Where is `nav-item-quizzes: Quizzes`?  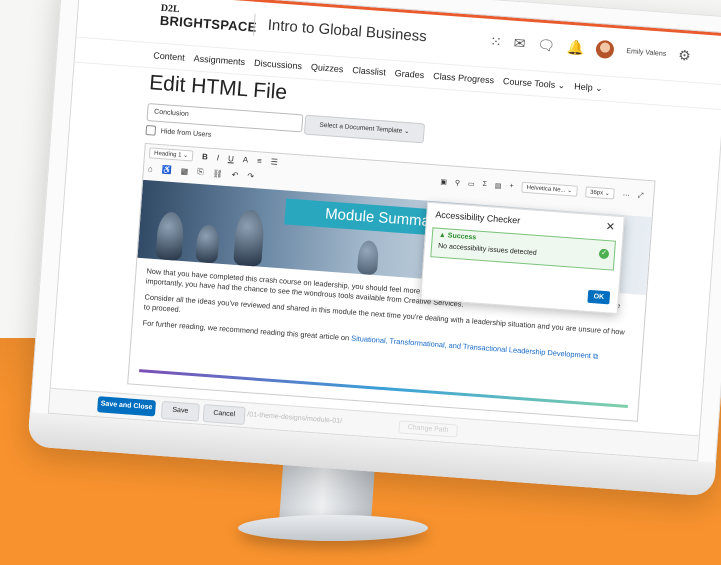
nav-item-quizzes: Quizzes is located at coordinates (327, 68).